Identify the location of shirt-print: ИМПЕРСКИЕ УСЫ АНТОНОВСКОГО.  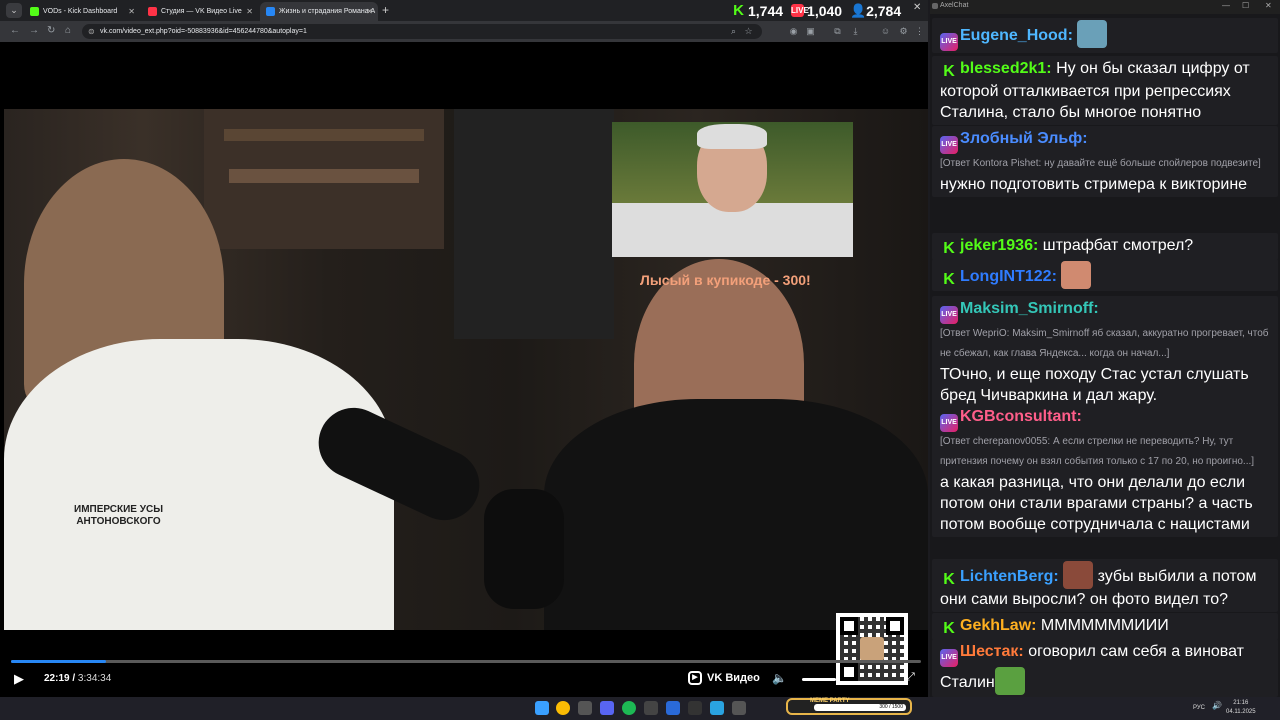
(118, 516).